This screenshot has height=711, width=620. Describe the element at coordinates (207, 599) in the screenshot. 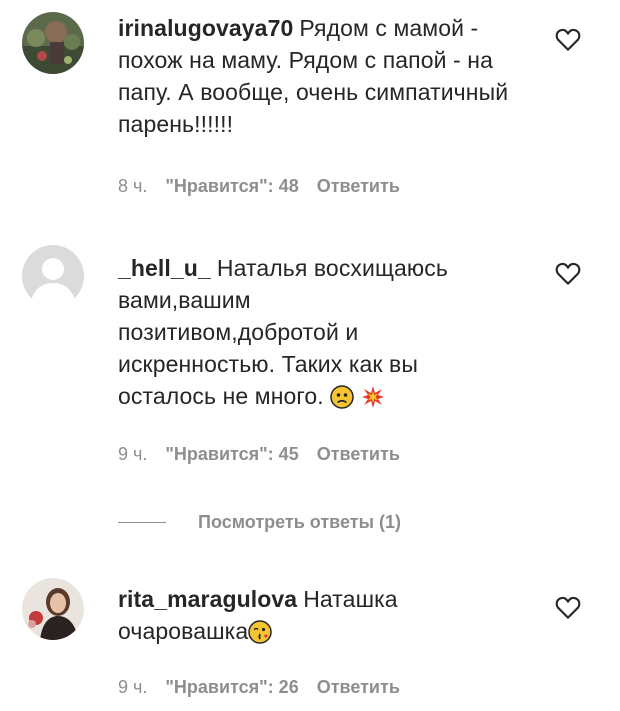

I see `comment-username: rita_maragulova` at that location.